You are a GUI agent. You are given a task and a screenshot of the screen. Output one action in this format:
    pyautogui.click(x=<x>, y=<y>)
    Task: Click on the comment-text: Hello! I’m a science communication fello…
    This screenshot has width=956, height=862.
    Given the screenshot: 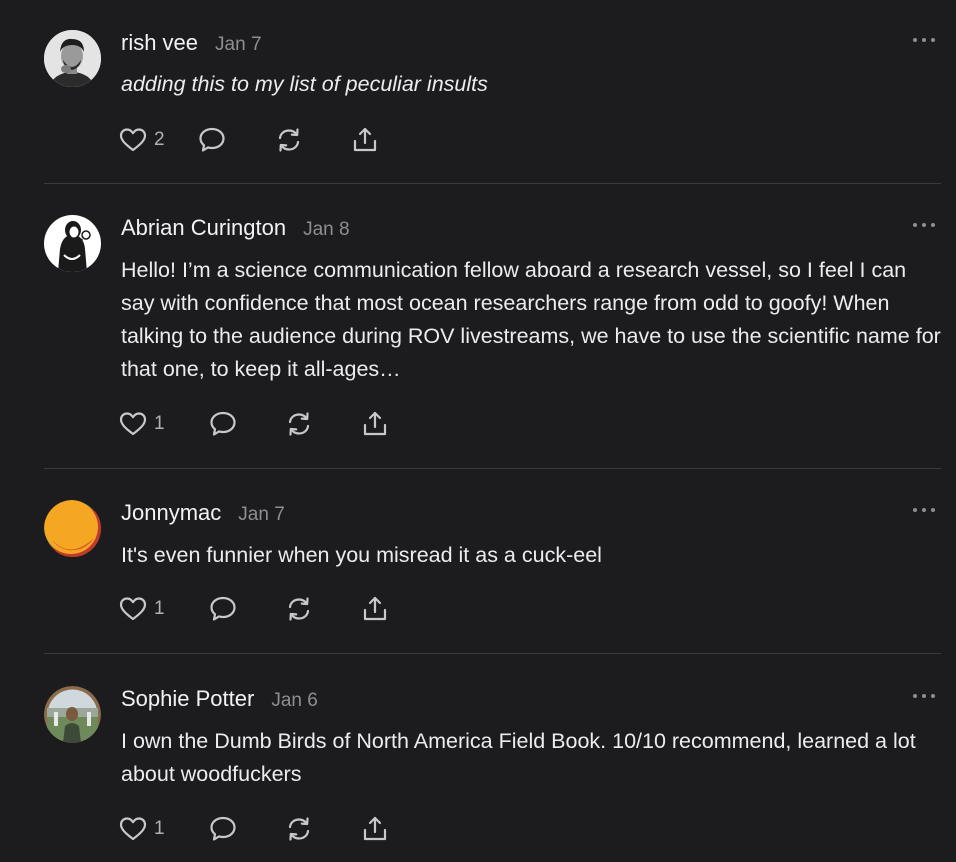 What is the action you would take?
    pyautogui.click(x=531, y=319)
    